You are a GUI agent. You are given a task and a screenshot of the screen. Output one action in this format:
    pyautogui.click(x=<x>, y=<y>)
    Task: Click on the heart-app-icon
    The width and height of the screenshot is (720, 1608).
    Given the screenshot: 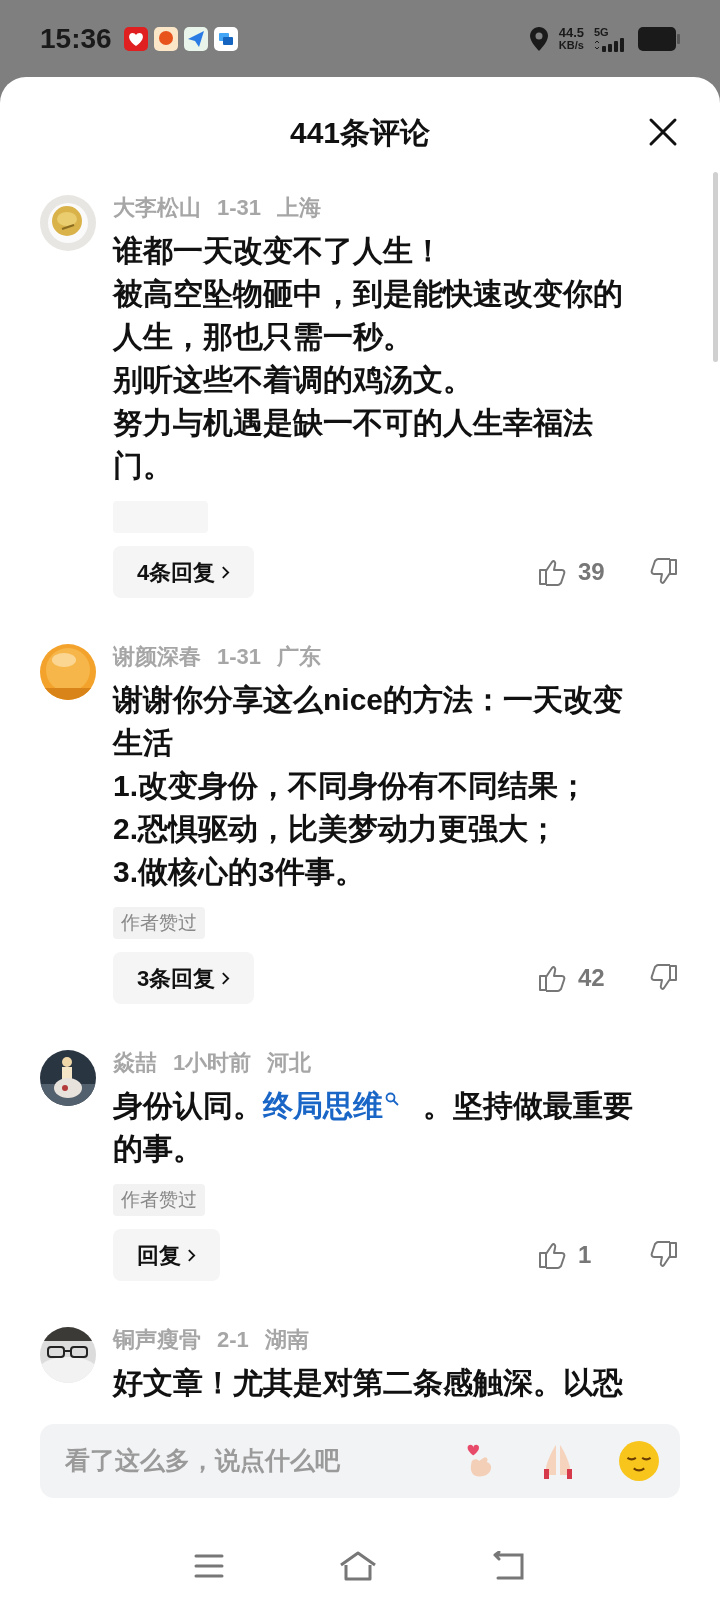 What is the action you would take?
    pyautogui.click(x=135, y=38)
    